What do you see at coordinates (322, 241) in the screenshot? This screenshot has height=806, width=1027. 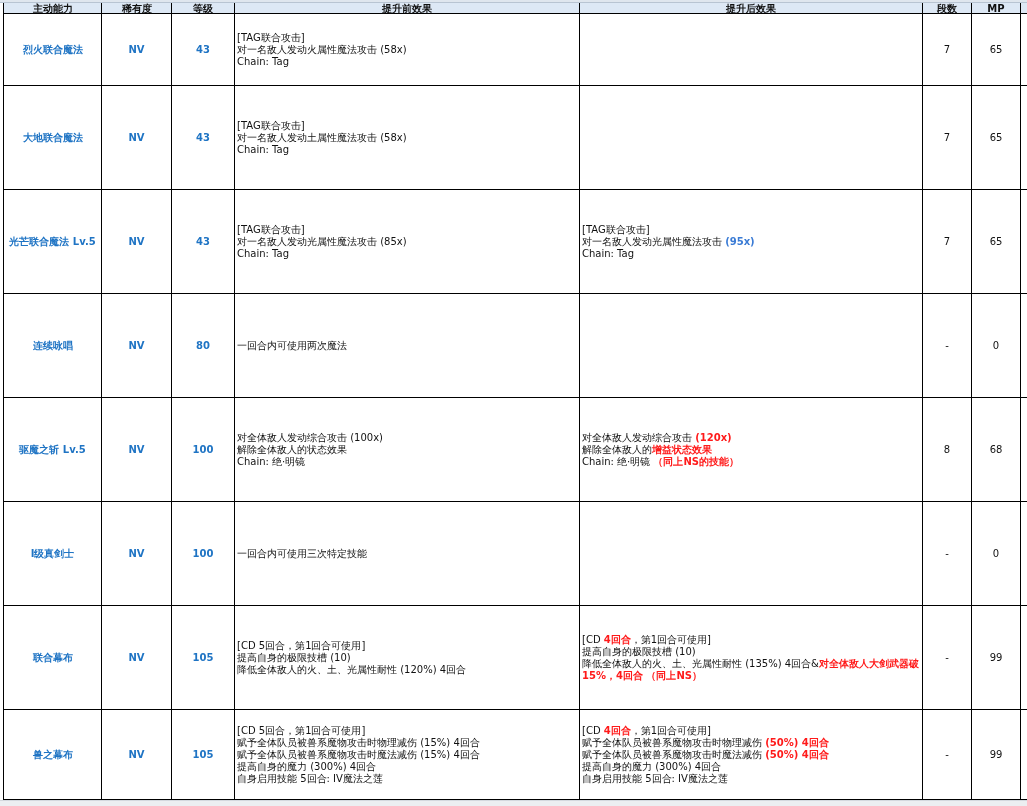 I see `effect-line: 对一名敌人发动光属性魔法攻击 (85x)` at bounding box center [322, 241].